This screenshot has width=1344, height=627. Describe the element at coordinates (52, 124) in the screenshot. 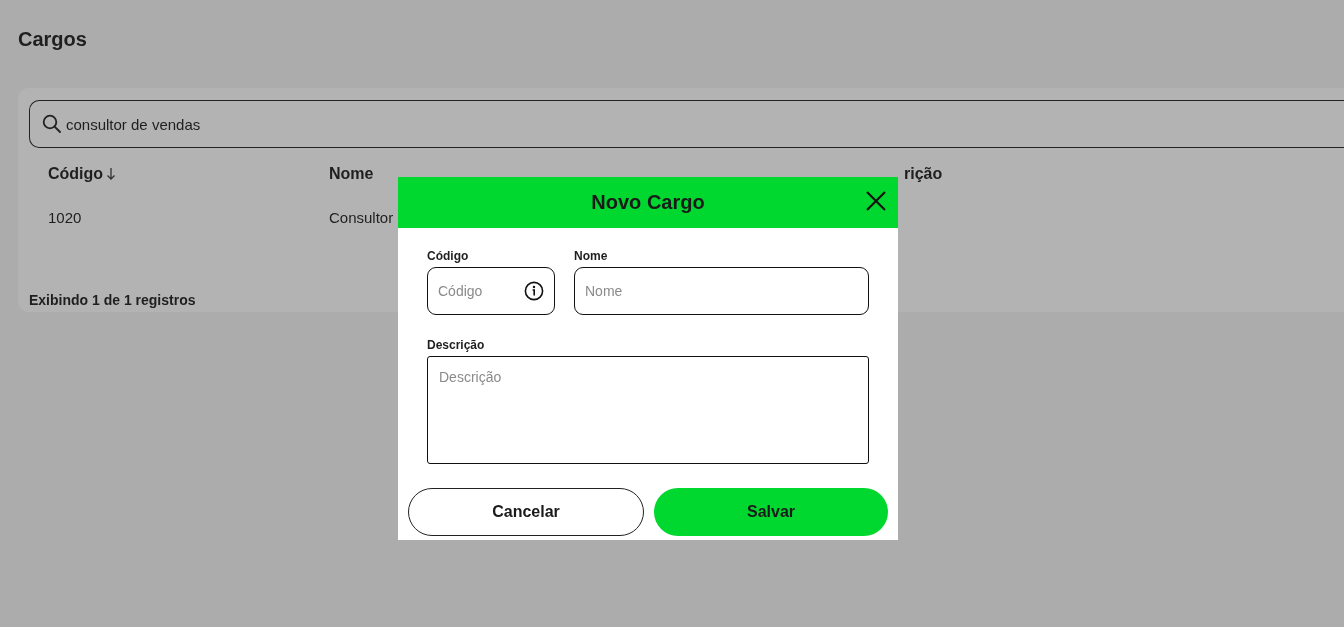

I see `search-icon` at that location.